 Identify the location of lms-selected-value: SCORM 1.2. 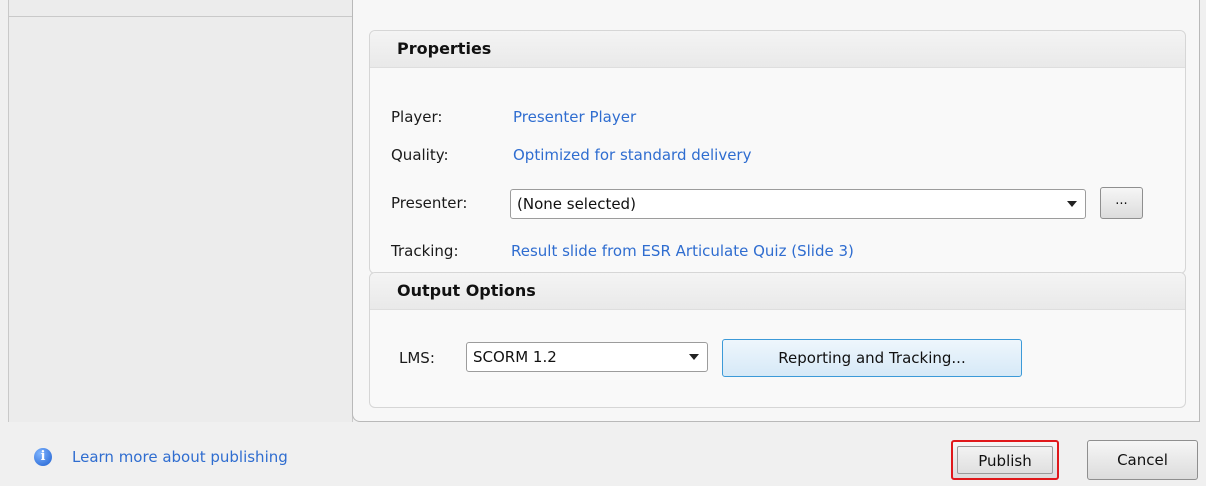
(515, 357).